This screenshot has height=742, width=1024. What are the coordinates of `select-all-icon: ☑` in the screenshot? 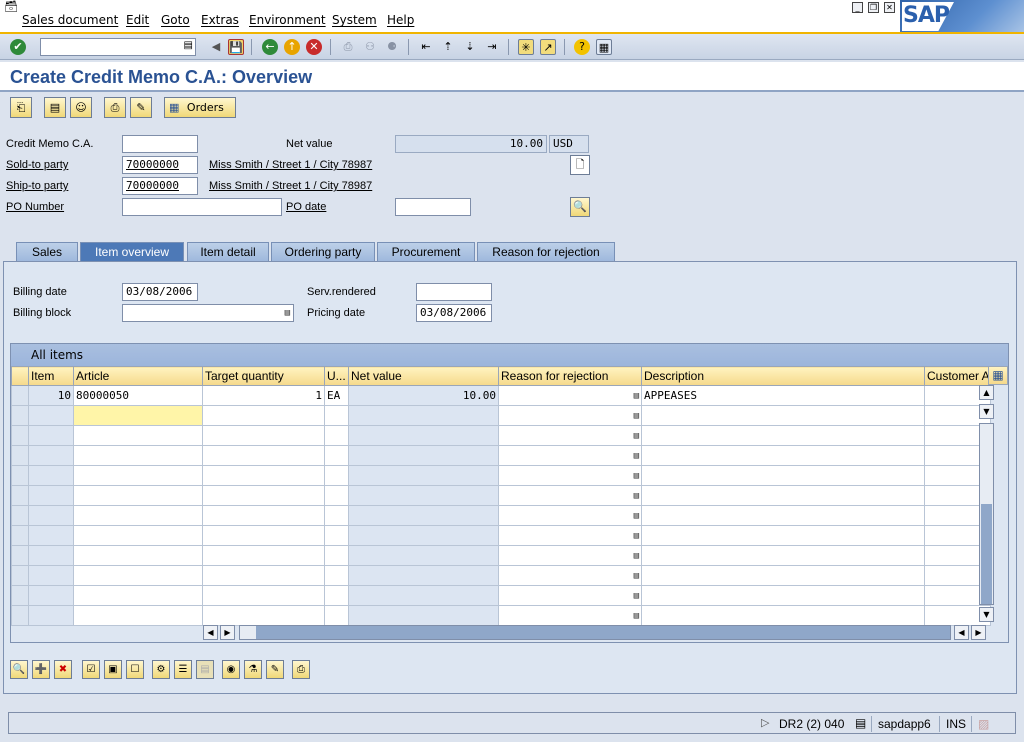 It's located at (91, 669).